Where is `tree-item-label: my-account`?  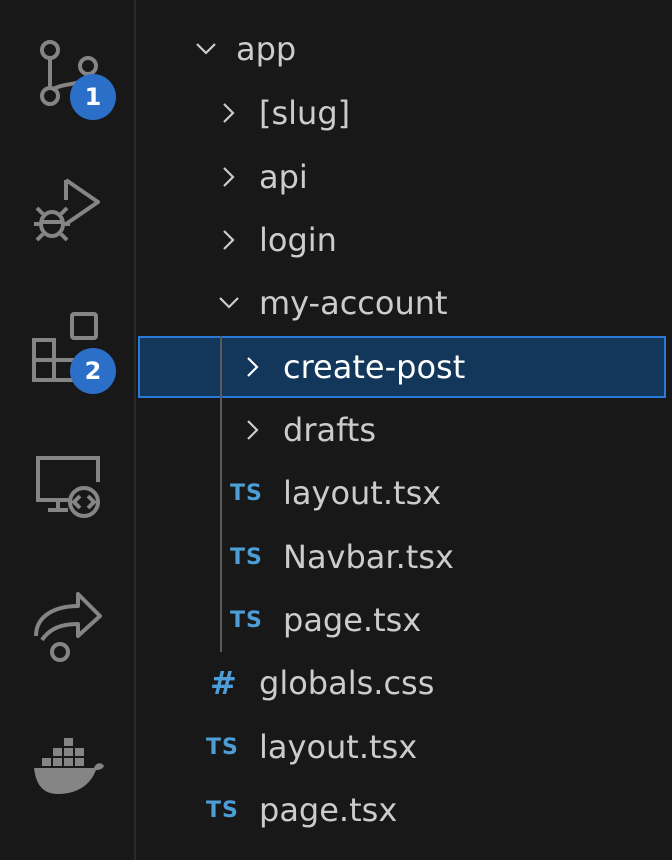 tree-item-label: my-account is located at coordinates (353, 303).